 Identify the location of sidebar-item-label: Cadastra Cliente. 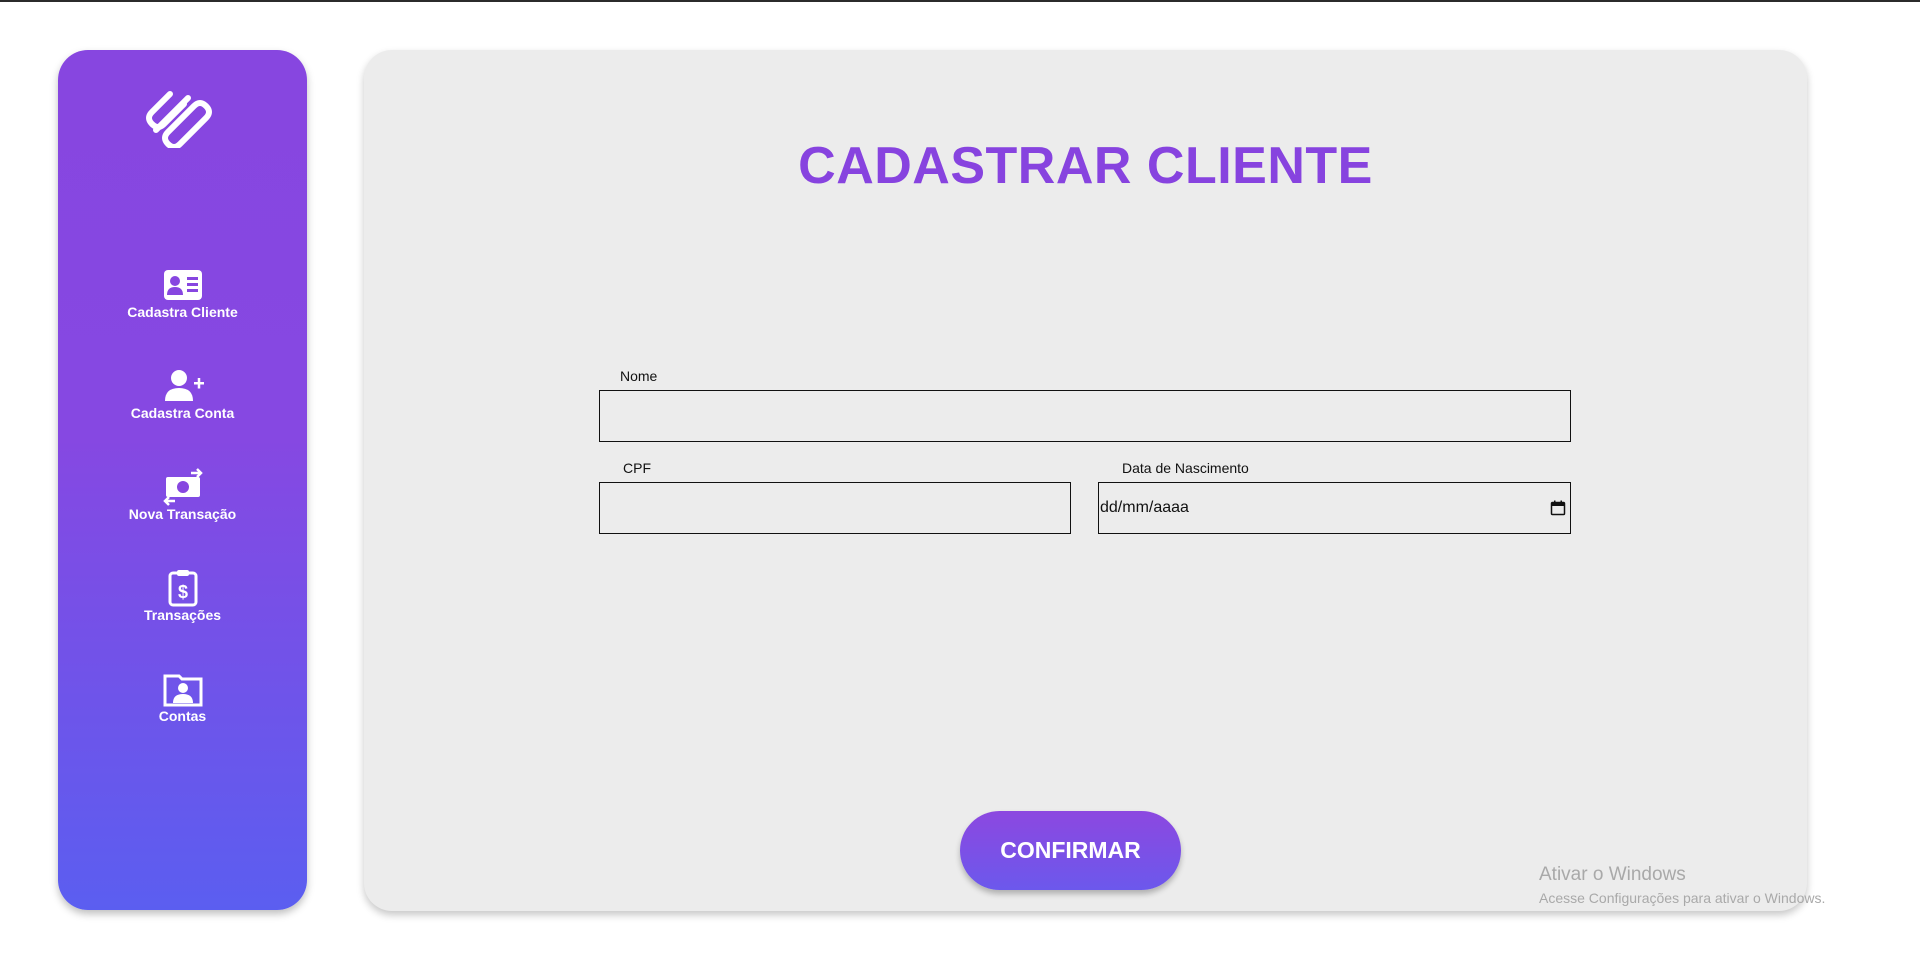
(182, 312).